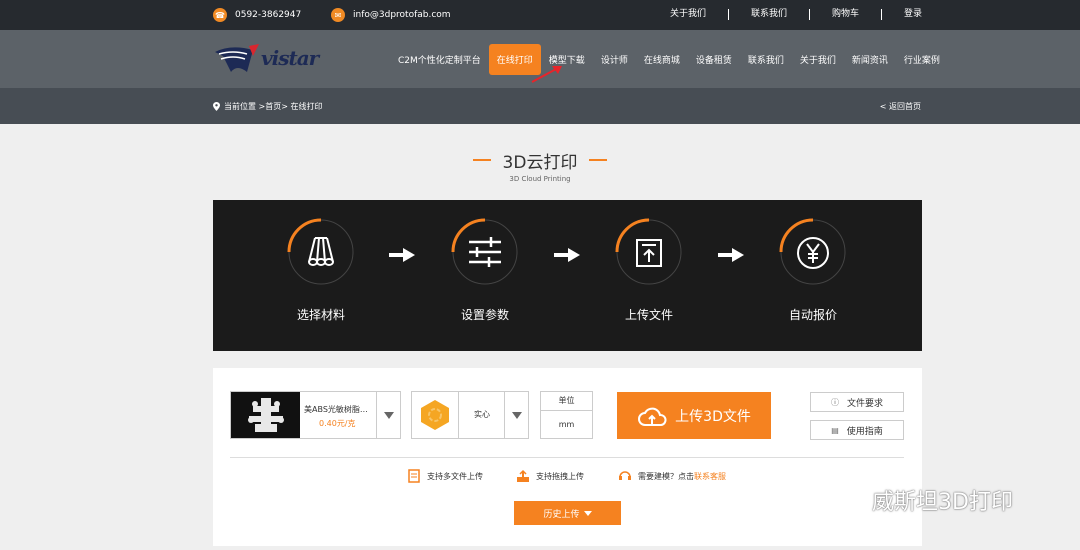 The height and width of the screenshot is (550, 1080). I want to click on caret-down-icon, so click(587, 513).